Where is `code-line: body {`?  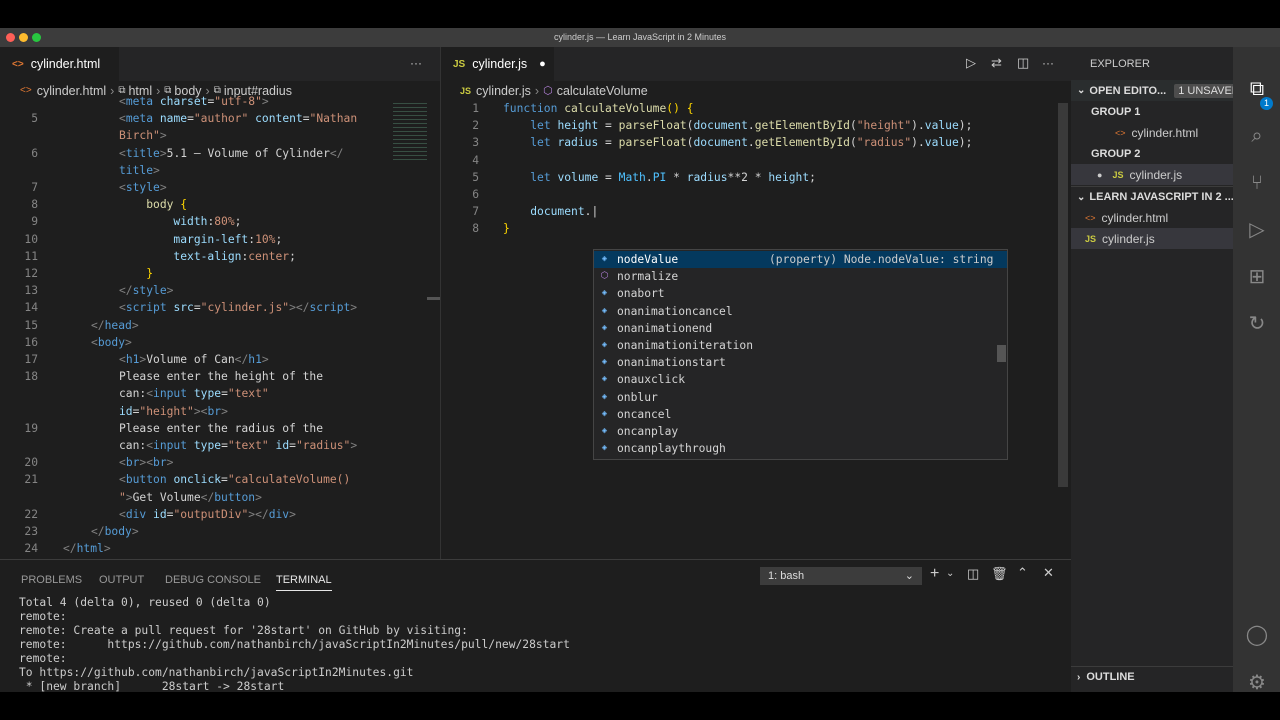
code-line: body { is located at coordinates (167, 205).